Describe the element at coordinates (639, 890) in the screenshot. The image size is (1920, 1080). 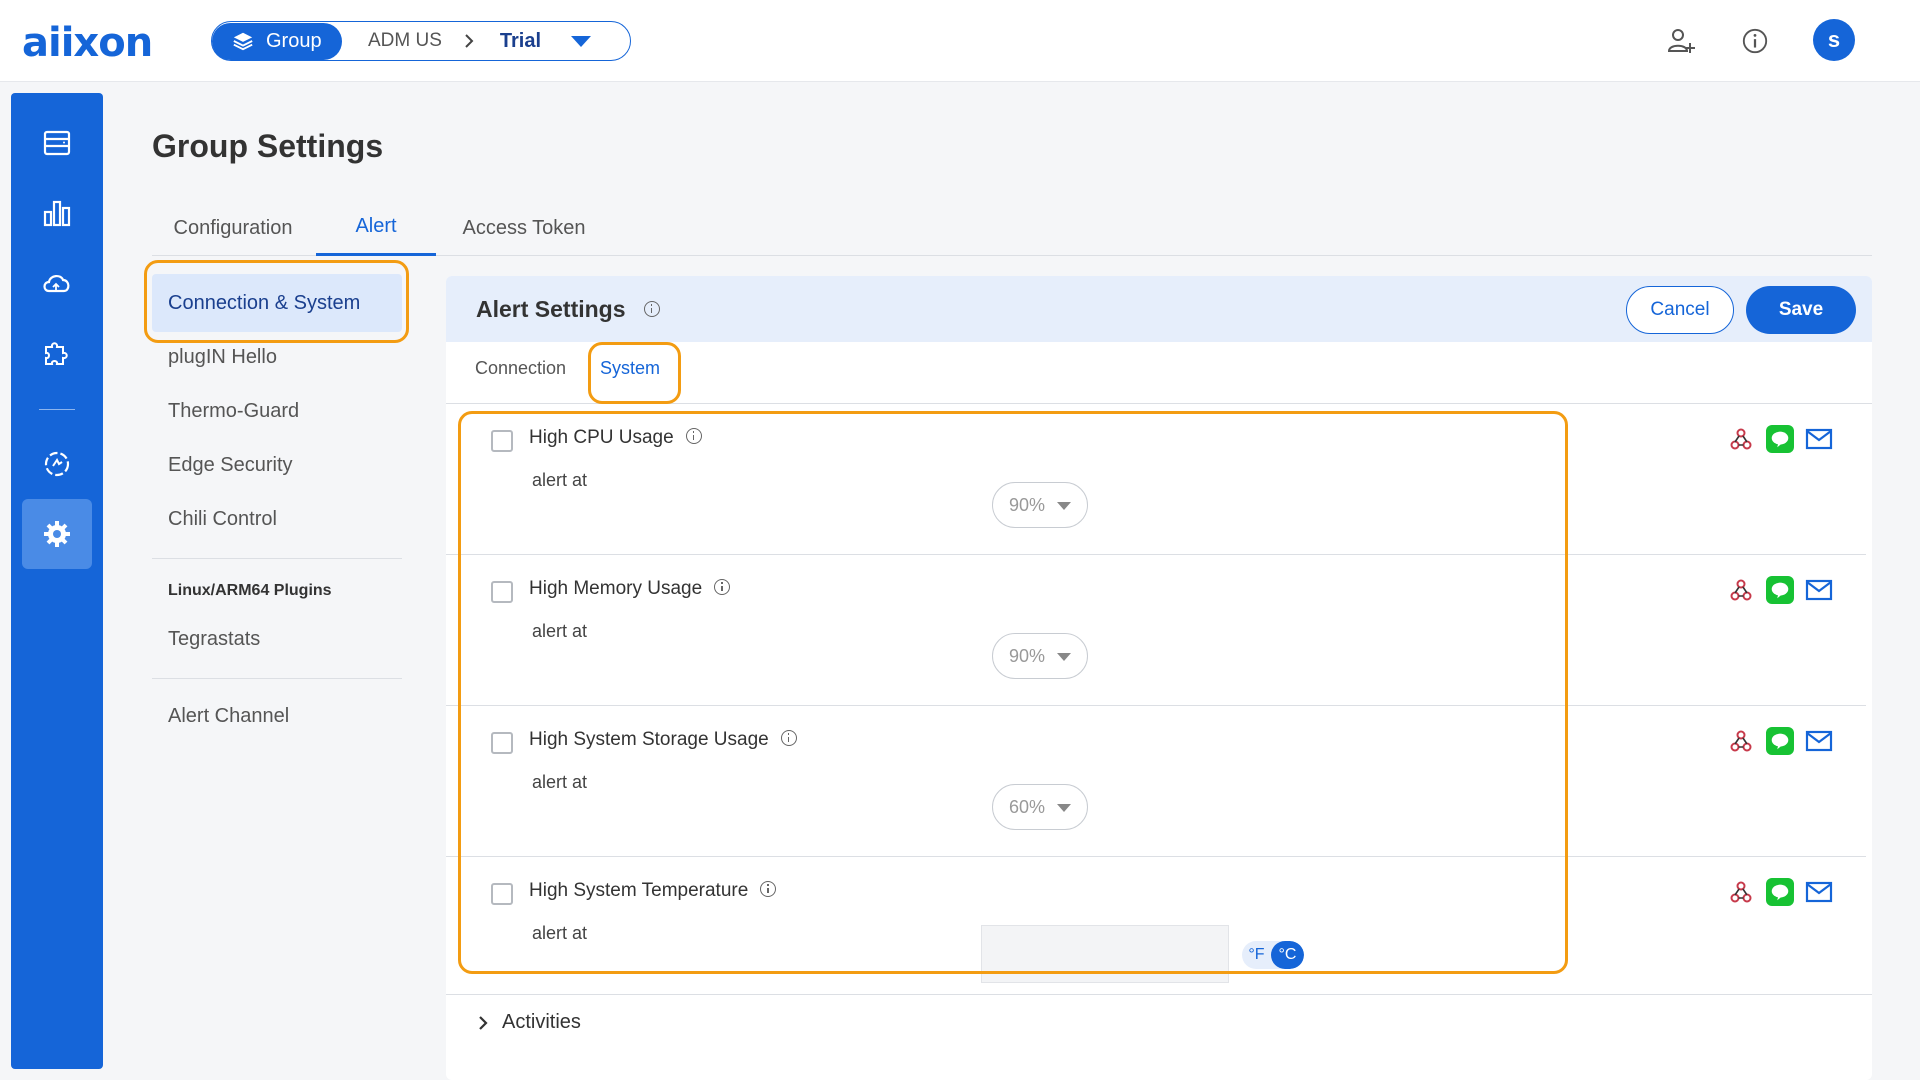
I see `alert-name-text: High System Temperature` at that location.